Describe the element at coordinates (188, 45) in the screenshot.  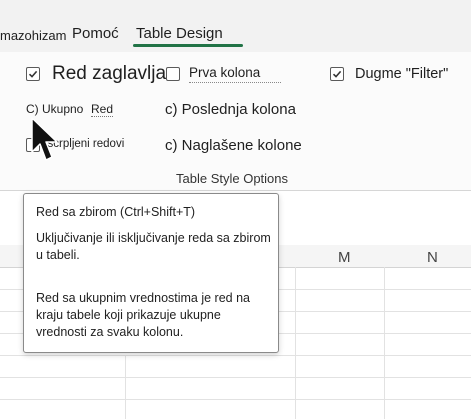
I see `active-tab-indicator` at that location.